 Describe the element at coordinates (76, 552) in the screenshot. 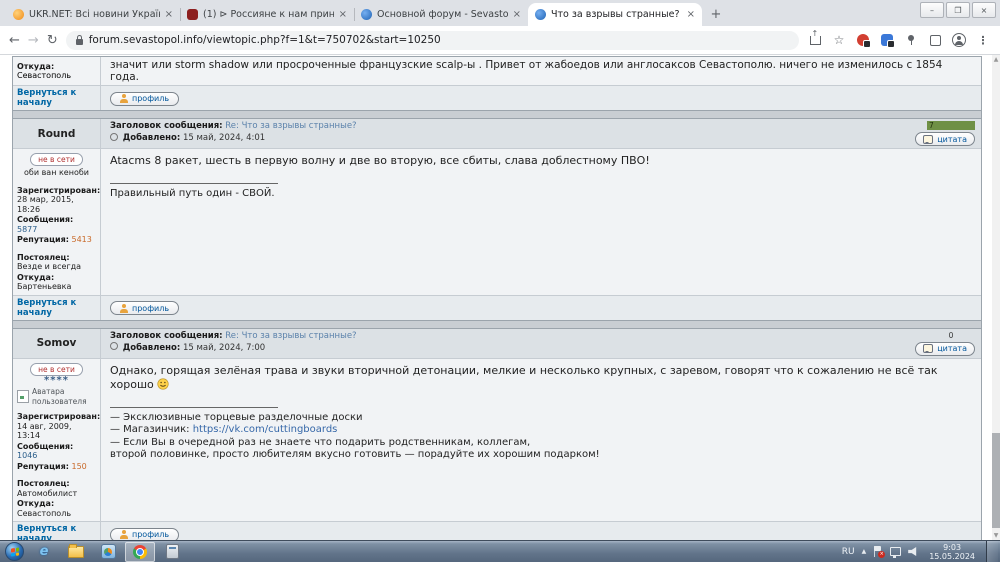

I see `taskbar-explorer-button` at that location.